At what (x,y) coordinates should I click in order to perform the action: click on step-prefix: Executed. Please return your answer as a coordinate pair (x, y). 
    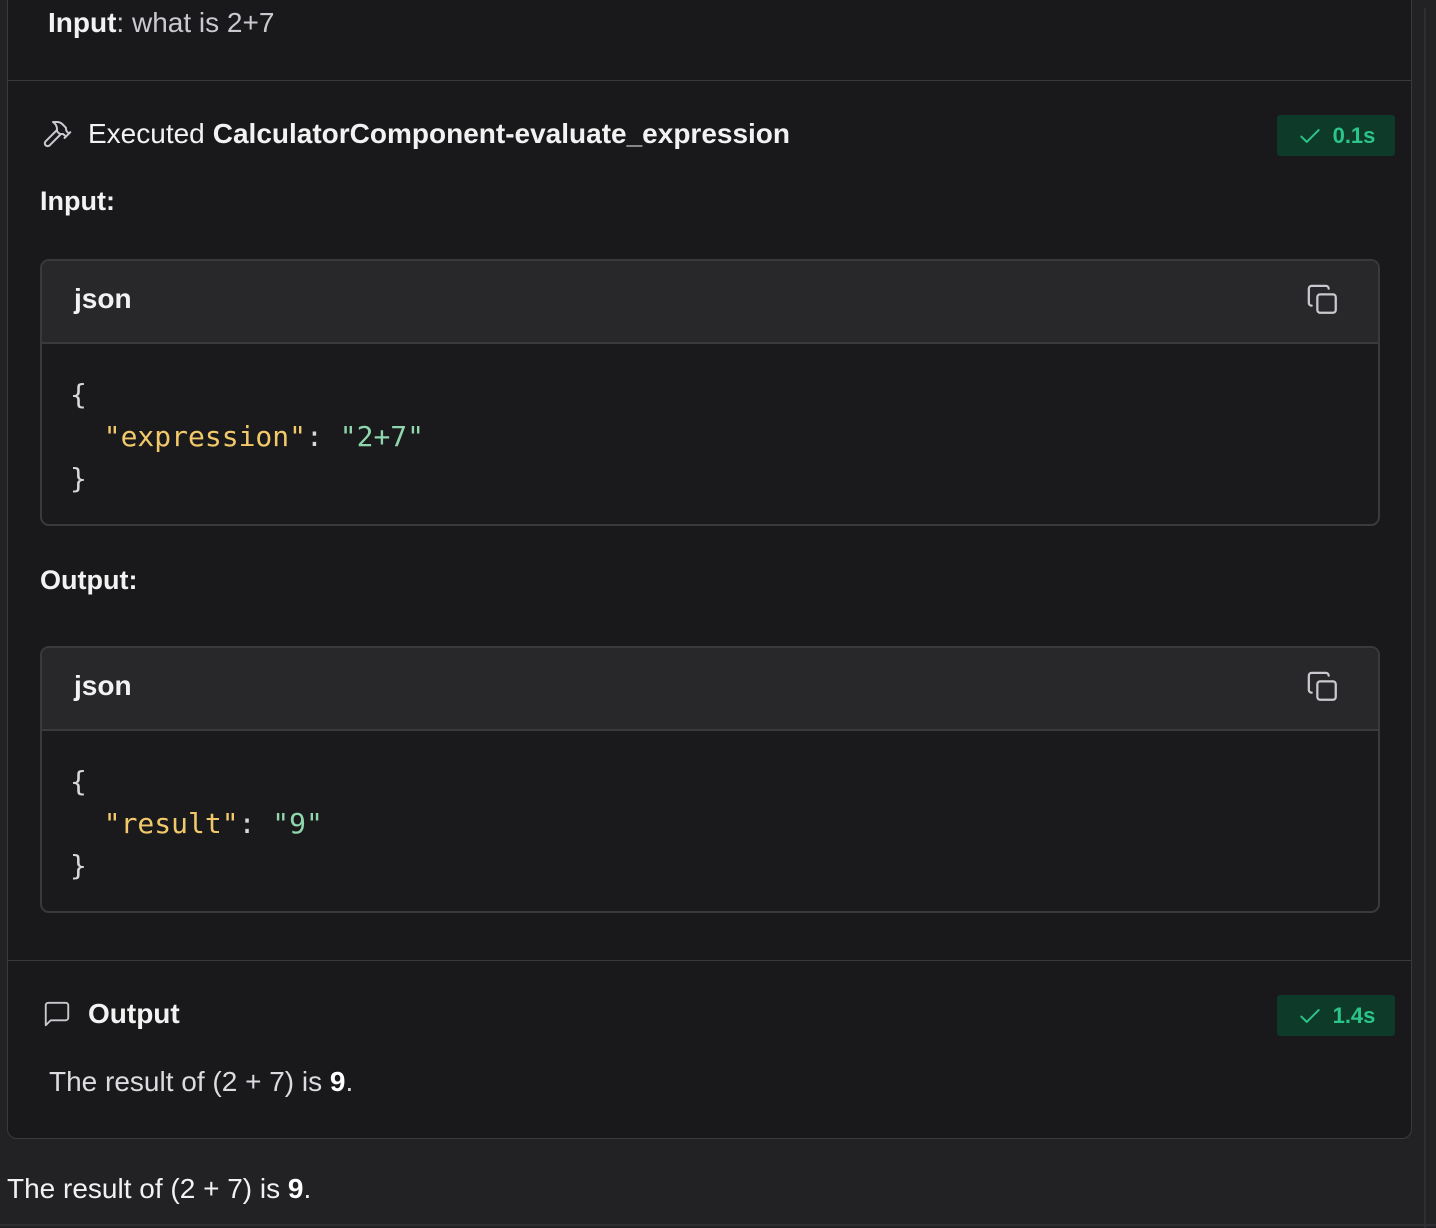
    Looking at the image, I should click on (146, 133).